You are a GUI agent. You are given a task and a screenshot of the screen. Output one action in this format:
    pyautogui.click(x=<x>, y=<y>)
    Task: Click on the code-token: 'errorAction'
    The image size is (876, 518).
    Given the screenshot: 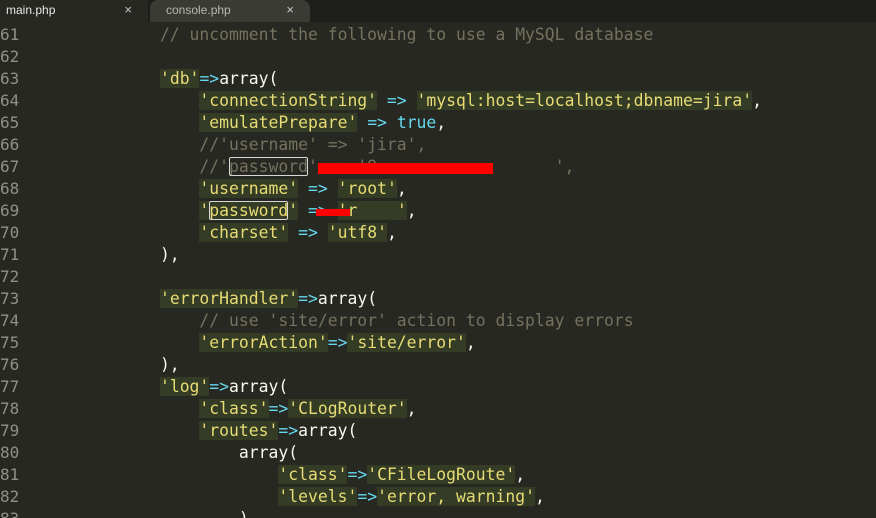 What is the action you would take?
    pyautogui.click(x=263, y=342)
    